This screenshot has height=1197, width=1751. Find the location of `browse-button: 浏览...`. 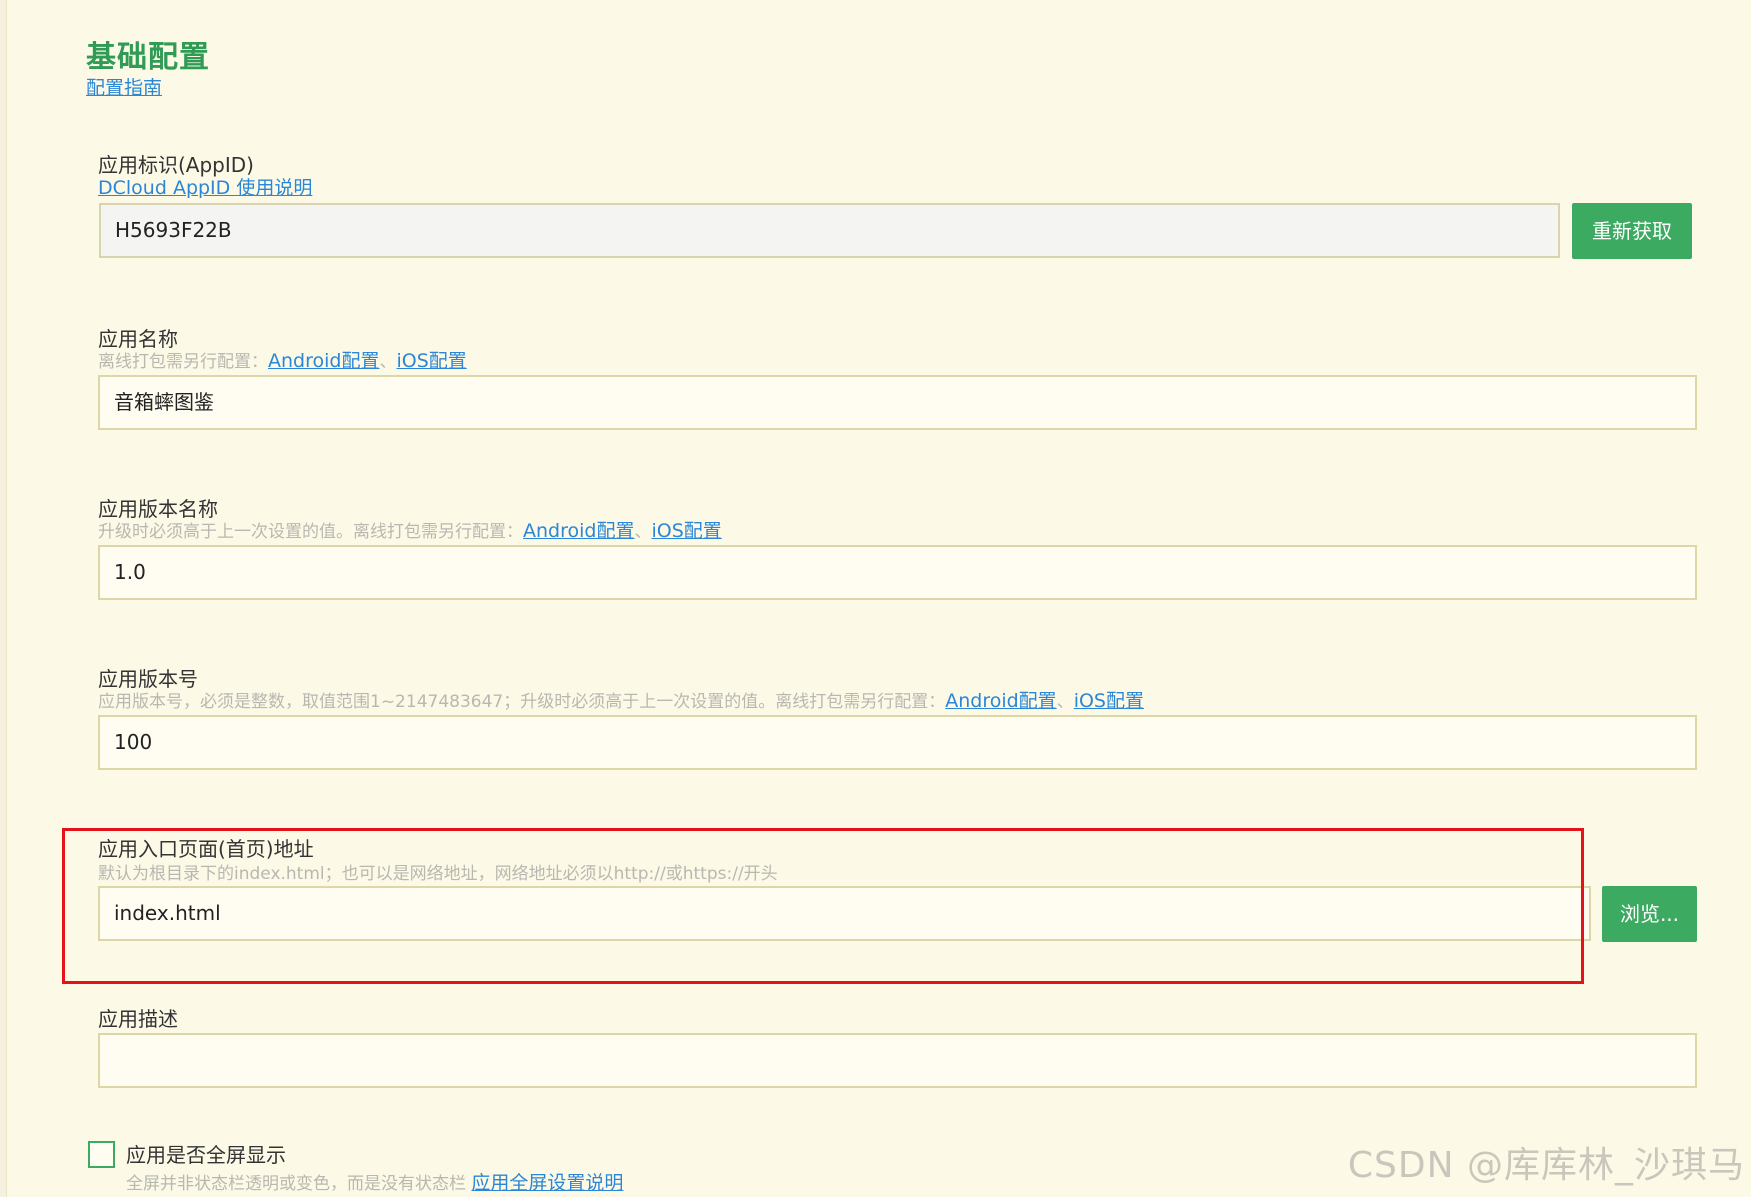

browse-button: 浏览... is located at coordinates (1649, 914).